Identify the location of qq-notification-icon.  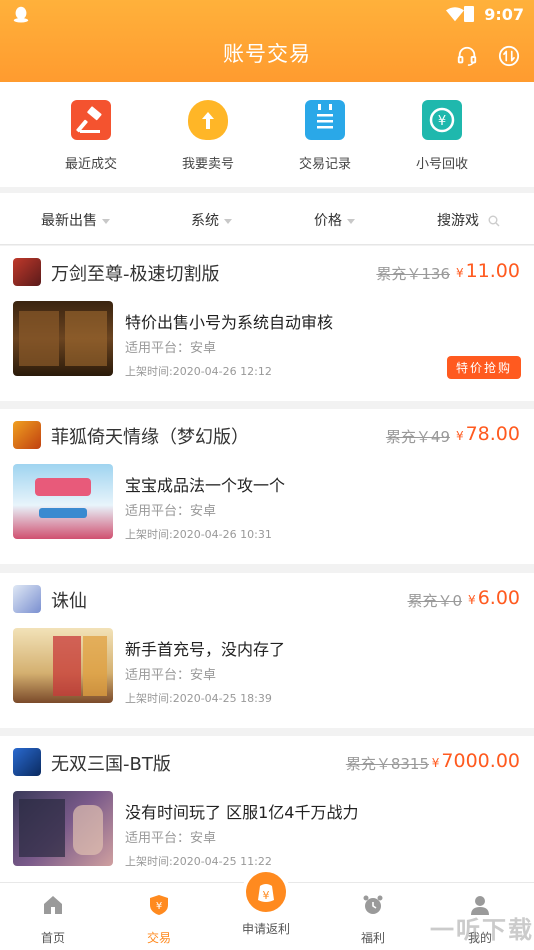
(21, 14).